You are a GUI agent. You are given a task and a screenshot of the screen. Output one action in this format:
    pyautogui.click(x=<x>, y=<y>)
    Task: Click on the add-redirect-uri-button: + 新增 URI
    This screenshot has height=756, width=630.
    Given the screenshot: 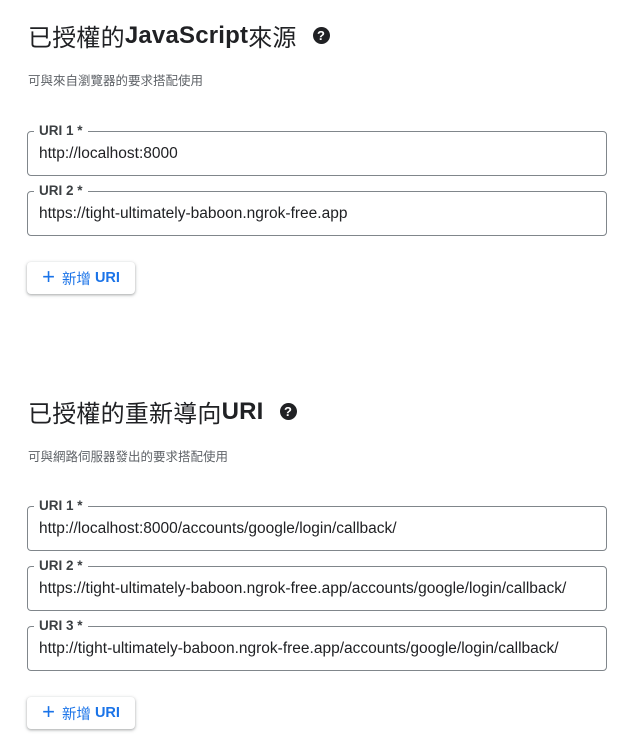 What is the action you would take?
    pyautogui.click(x=81, y=713)
    